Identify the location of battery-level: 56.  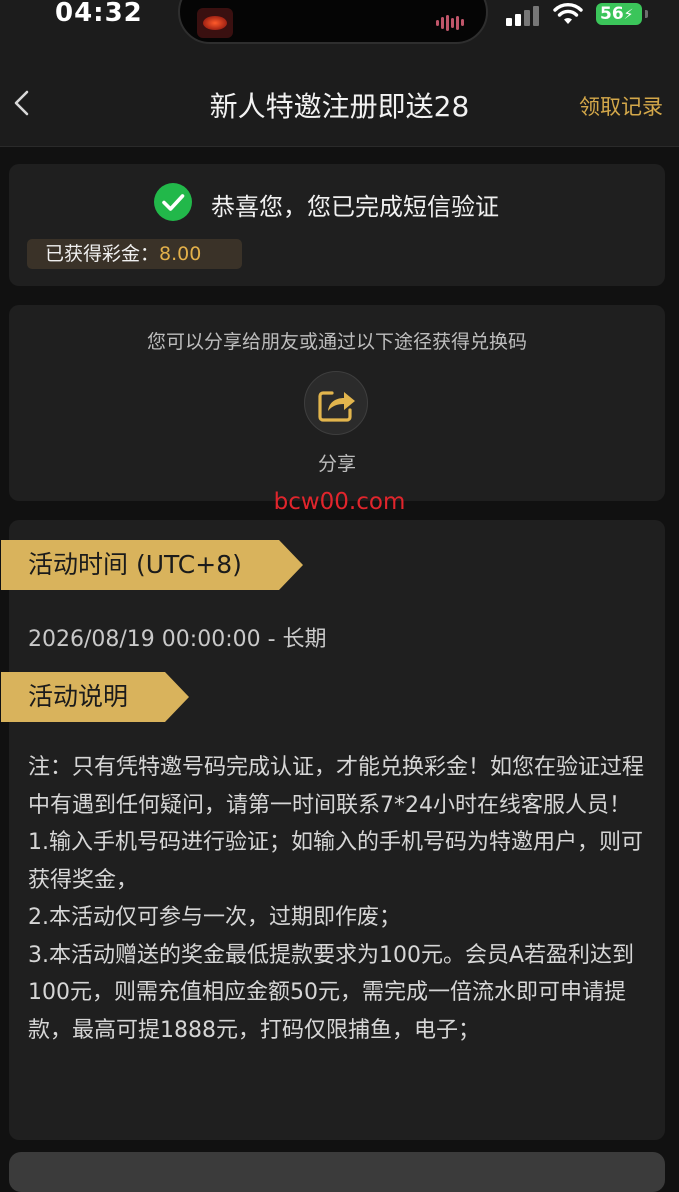
(612, 14).